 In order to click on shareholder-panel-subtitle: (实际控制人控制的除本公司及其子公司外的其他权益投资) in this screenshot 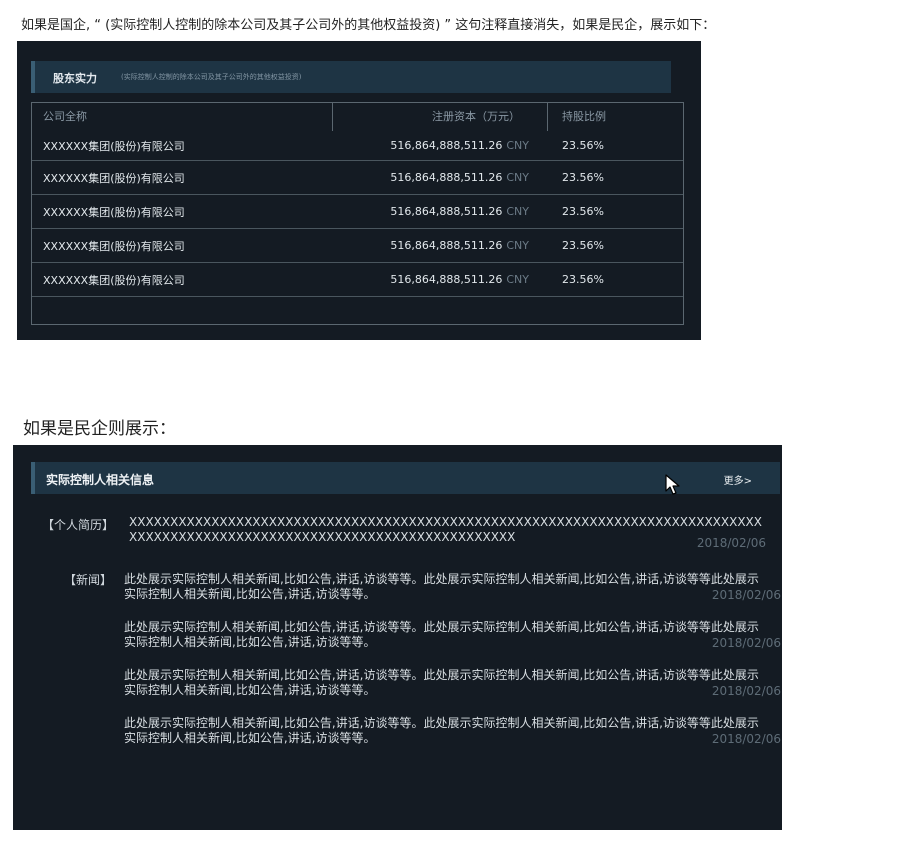, I will do `click(211, 77)`.